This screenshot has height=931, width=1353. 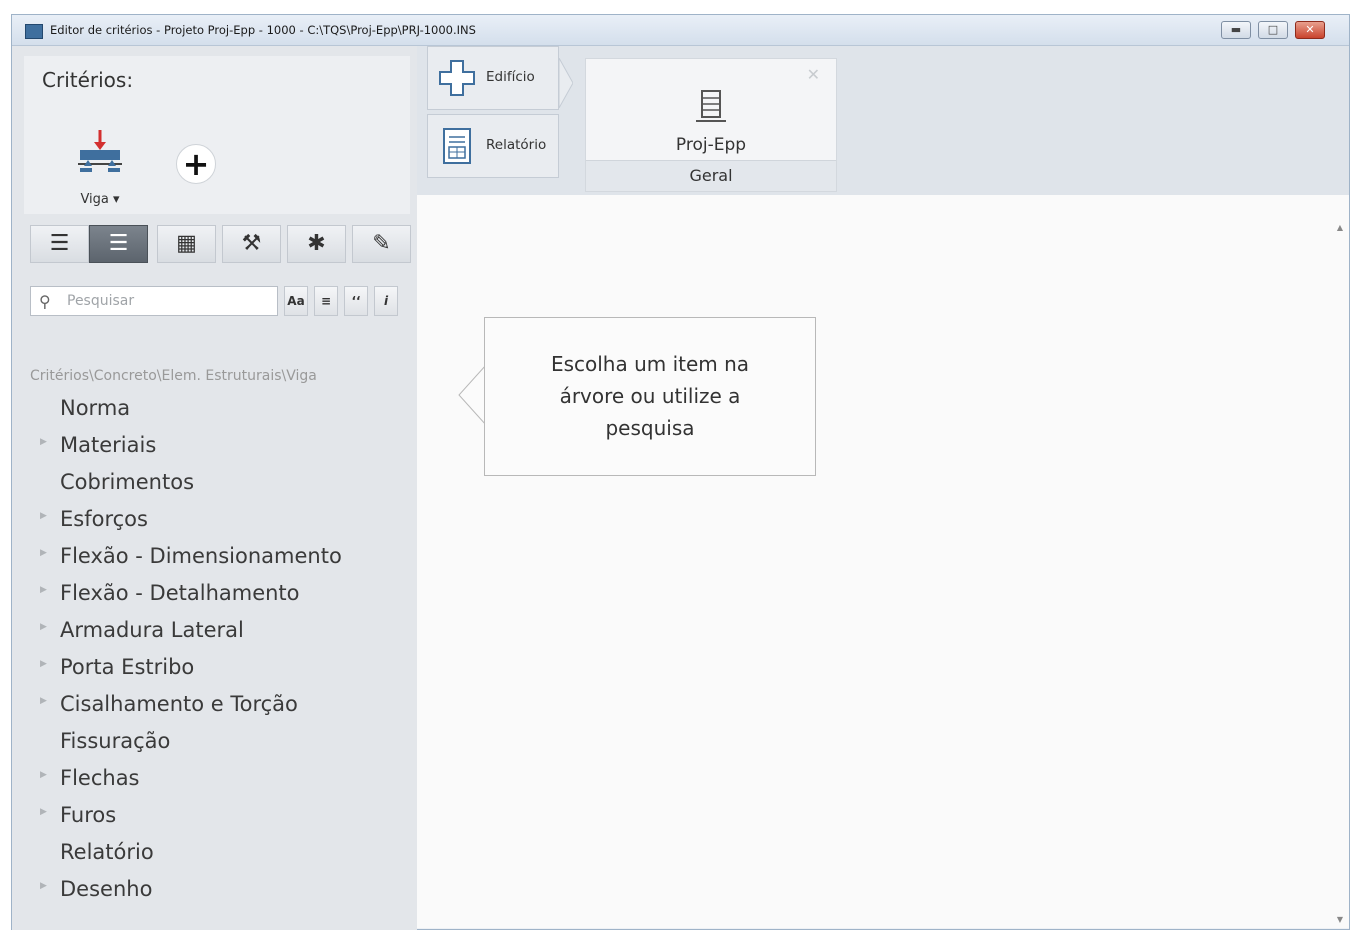 What do you see at coordinates (381, 244) in the screenshot?
I see `pencil-icon: ✎` at bounding box center [381, 244].